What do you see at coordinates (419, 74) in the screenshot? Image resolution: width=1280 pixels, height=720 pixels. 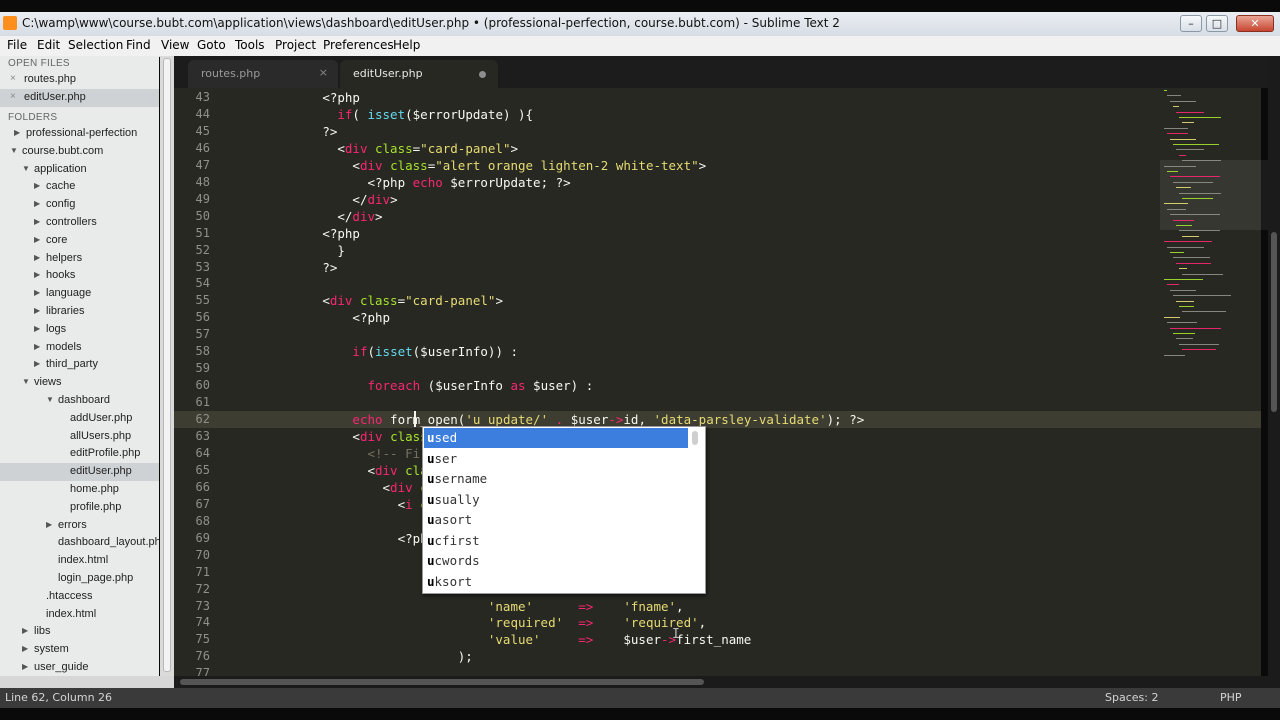 I see `tab-edituser-php: editUser.php` at bounding box center [419, 74].